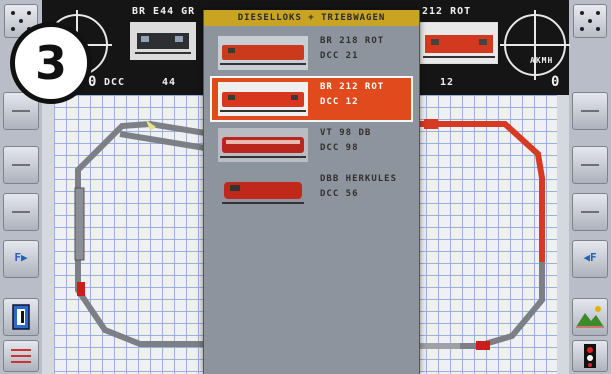  Describe the element at coordinates (263, 191) in the screenshot. I see `loco-image-dbb-herkules` at that location.